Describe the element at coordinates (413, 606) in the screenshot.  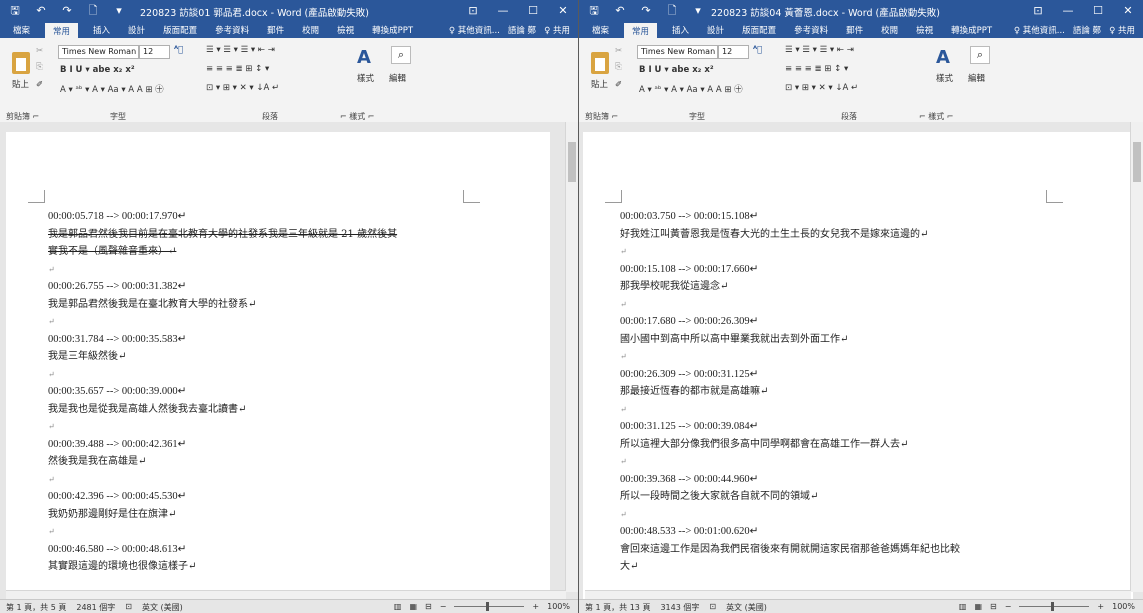
I see `print-layout-icon: ▦` at that location.